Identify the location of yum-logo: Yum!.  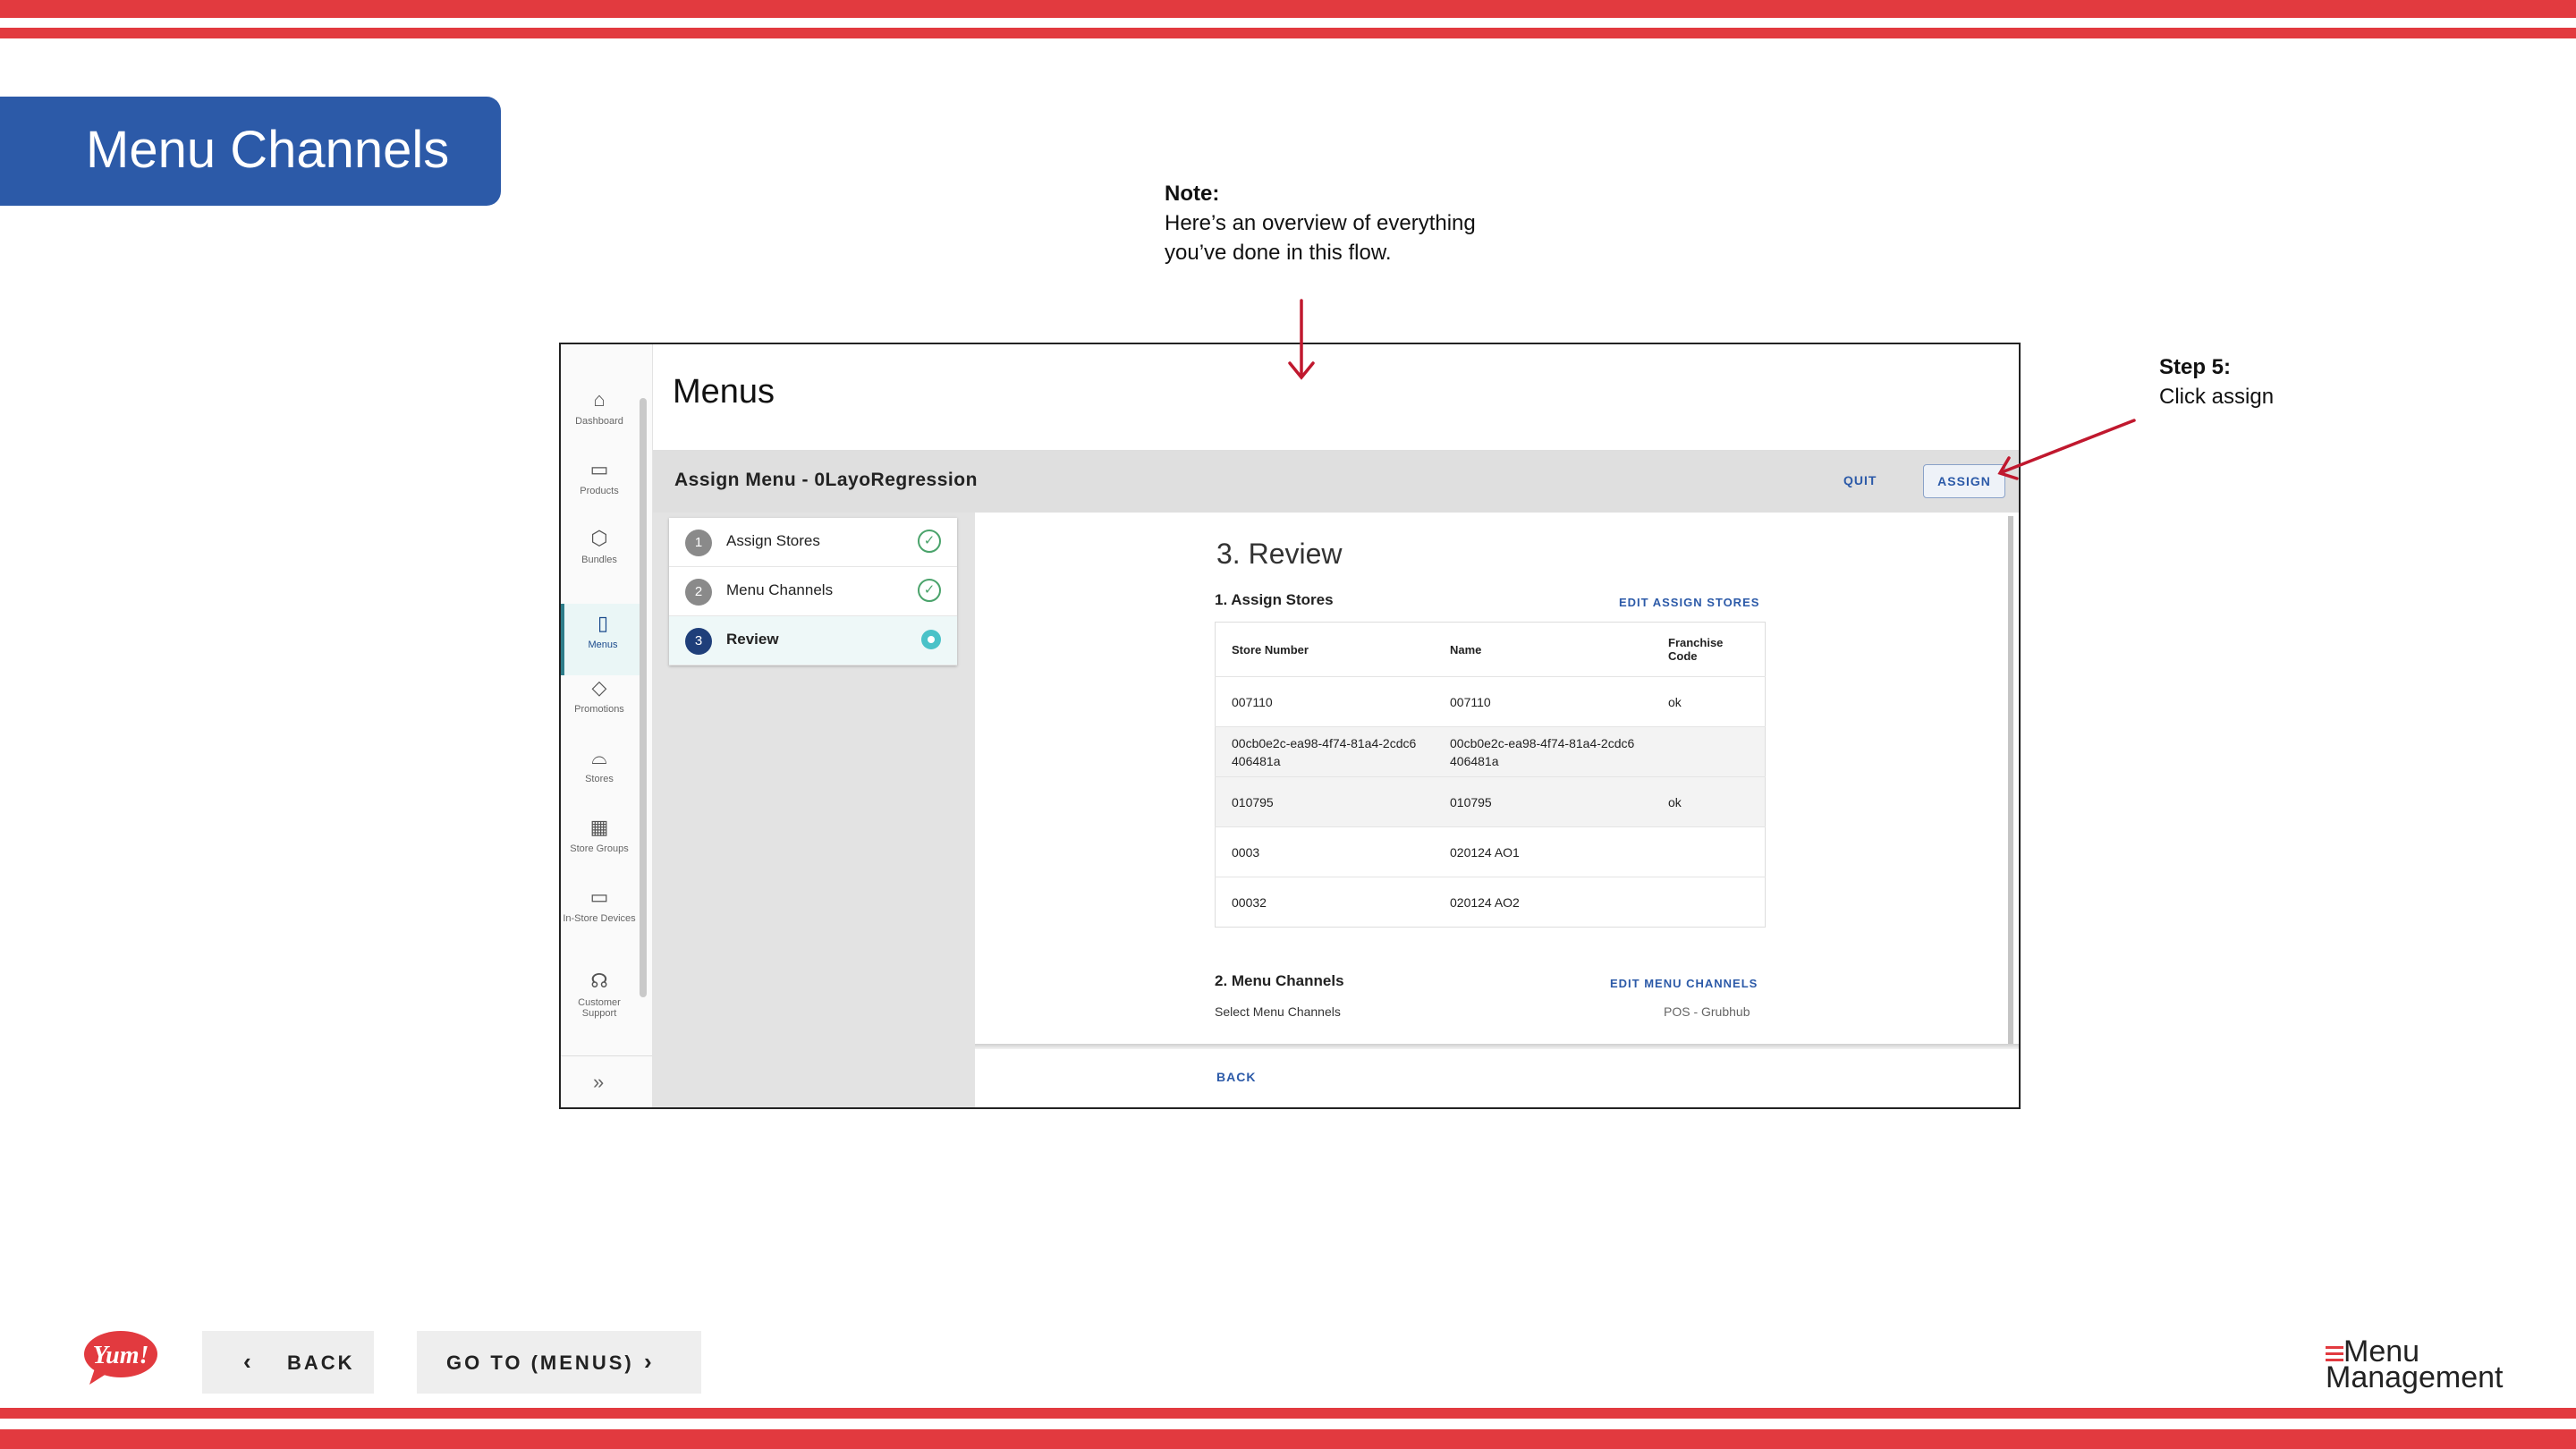
(120, 1357).